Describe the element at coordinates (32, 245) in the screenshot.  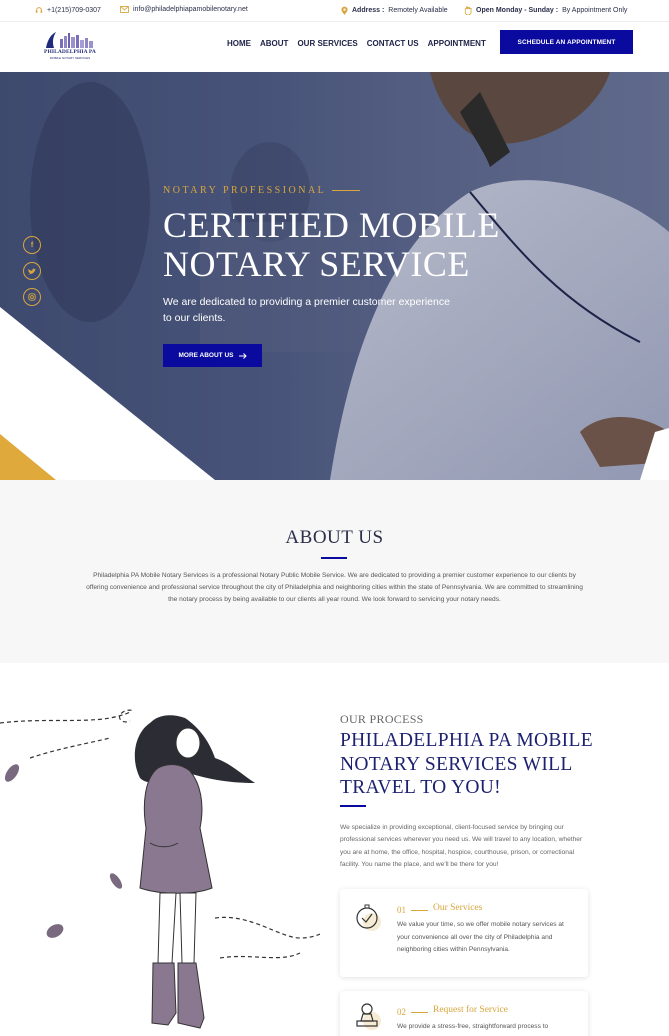
I see `facebook-icon: f` at that location.